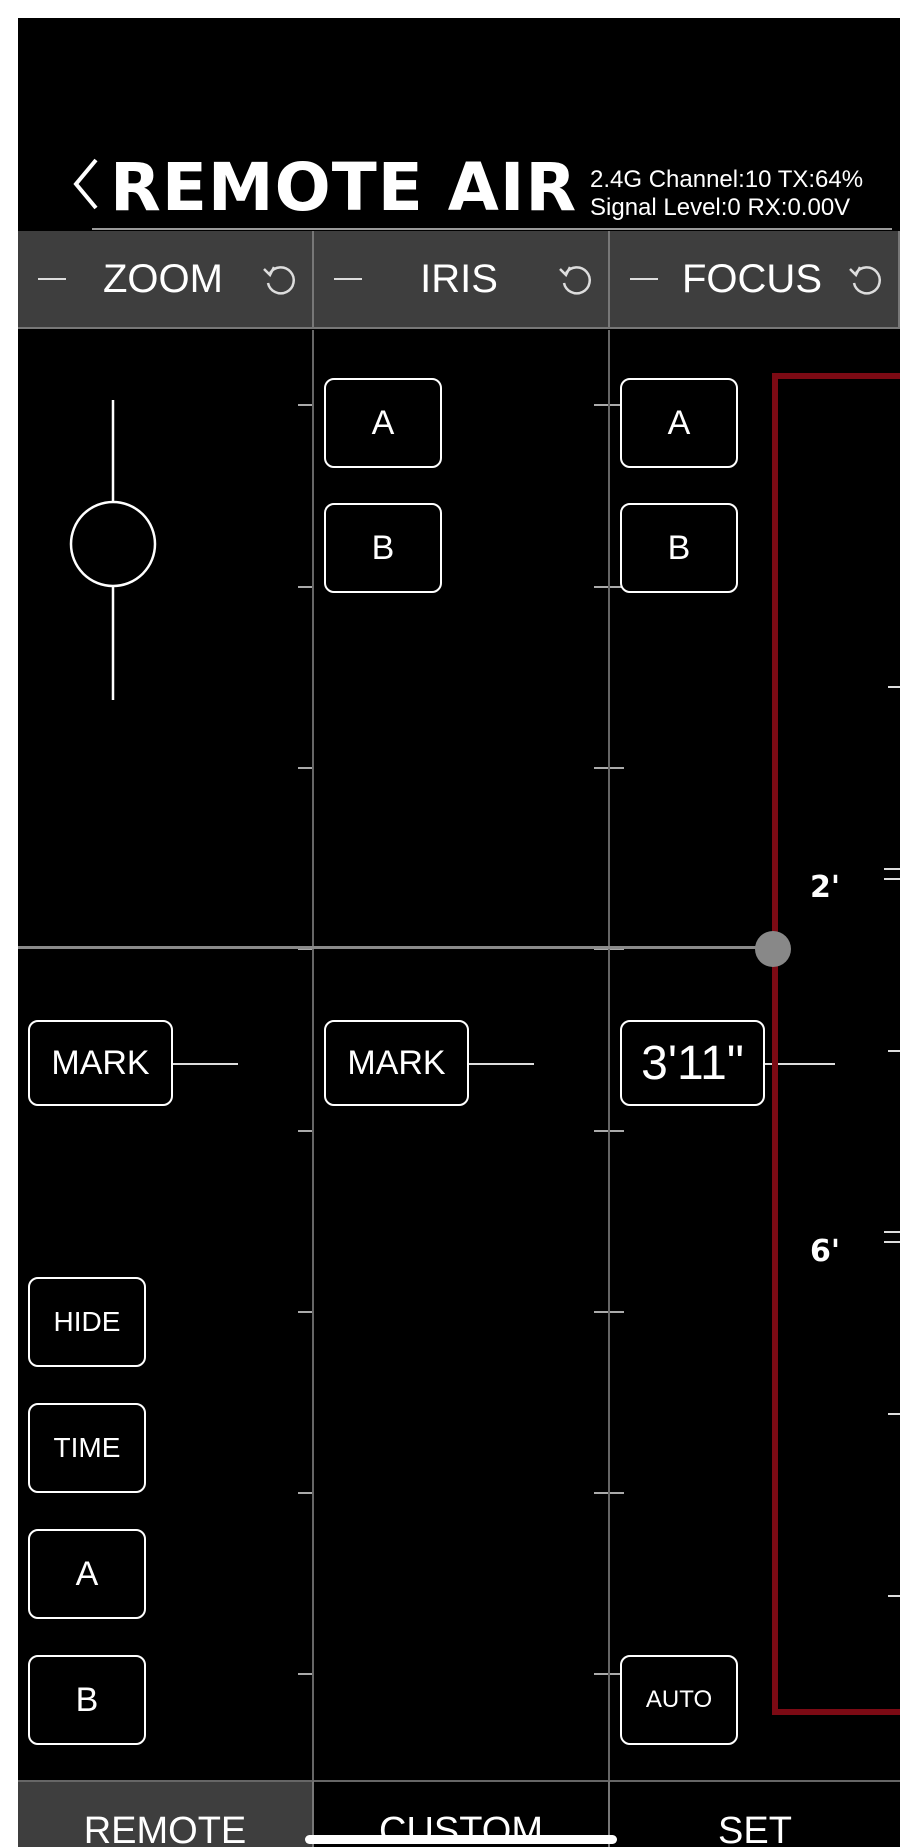 The width and height of the screenshot is (909, 1847). Describe the element at coordinates (113, 550) in the screenshot. I see `zoom-rocker-icon` at that location.